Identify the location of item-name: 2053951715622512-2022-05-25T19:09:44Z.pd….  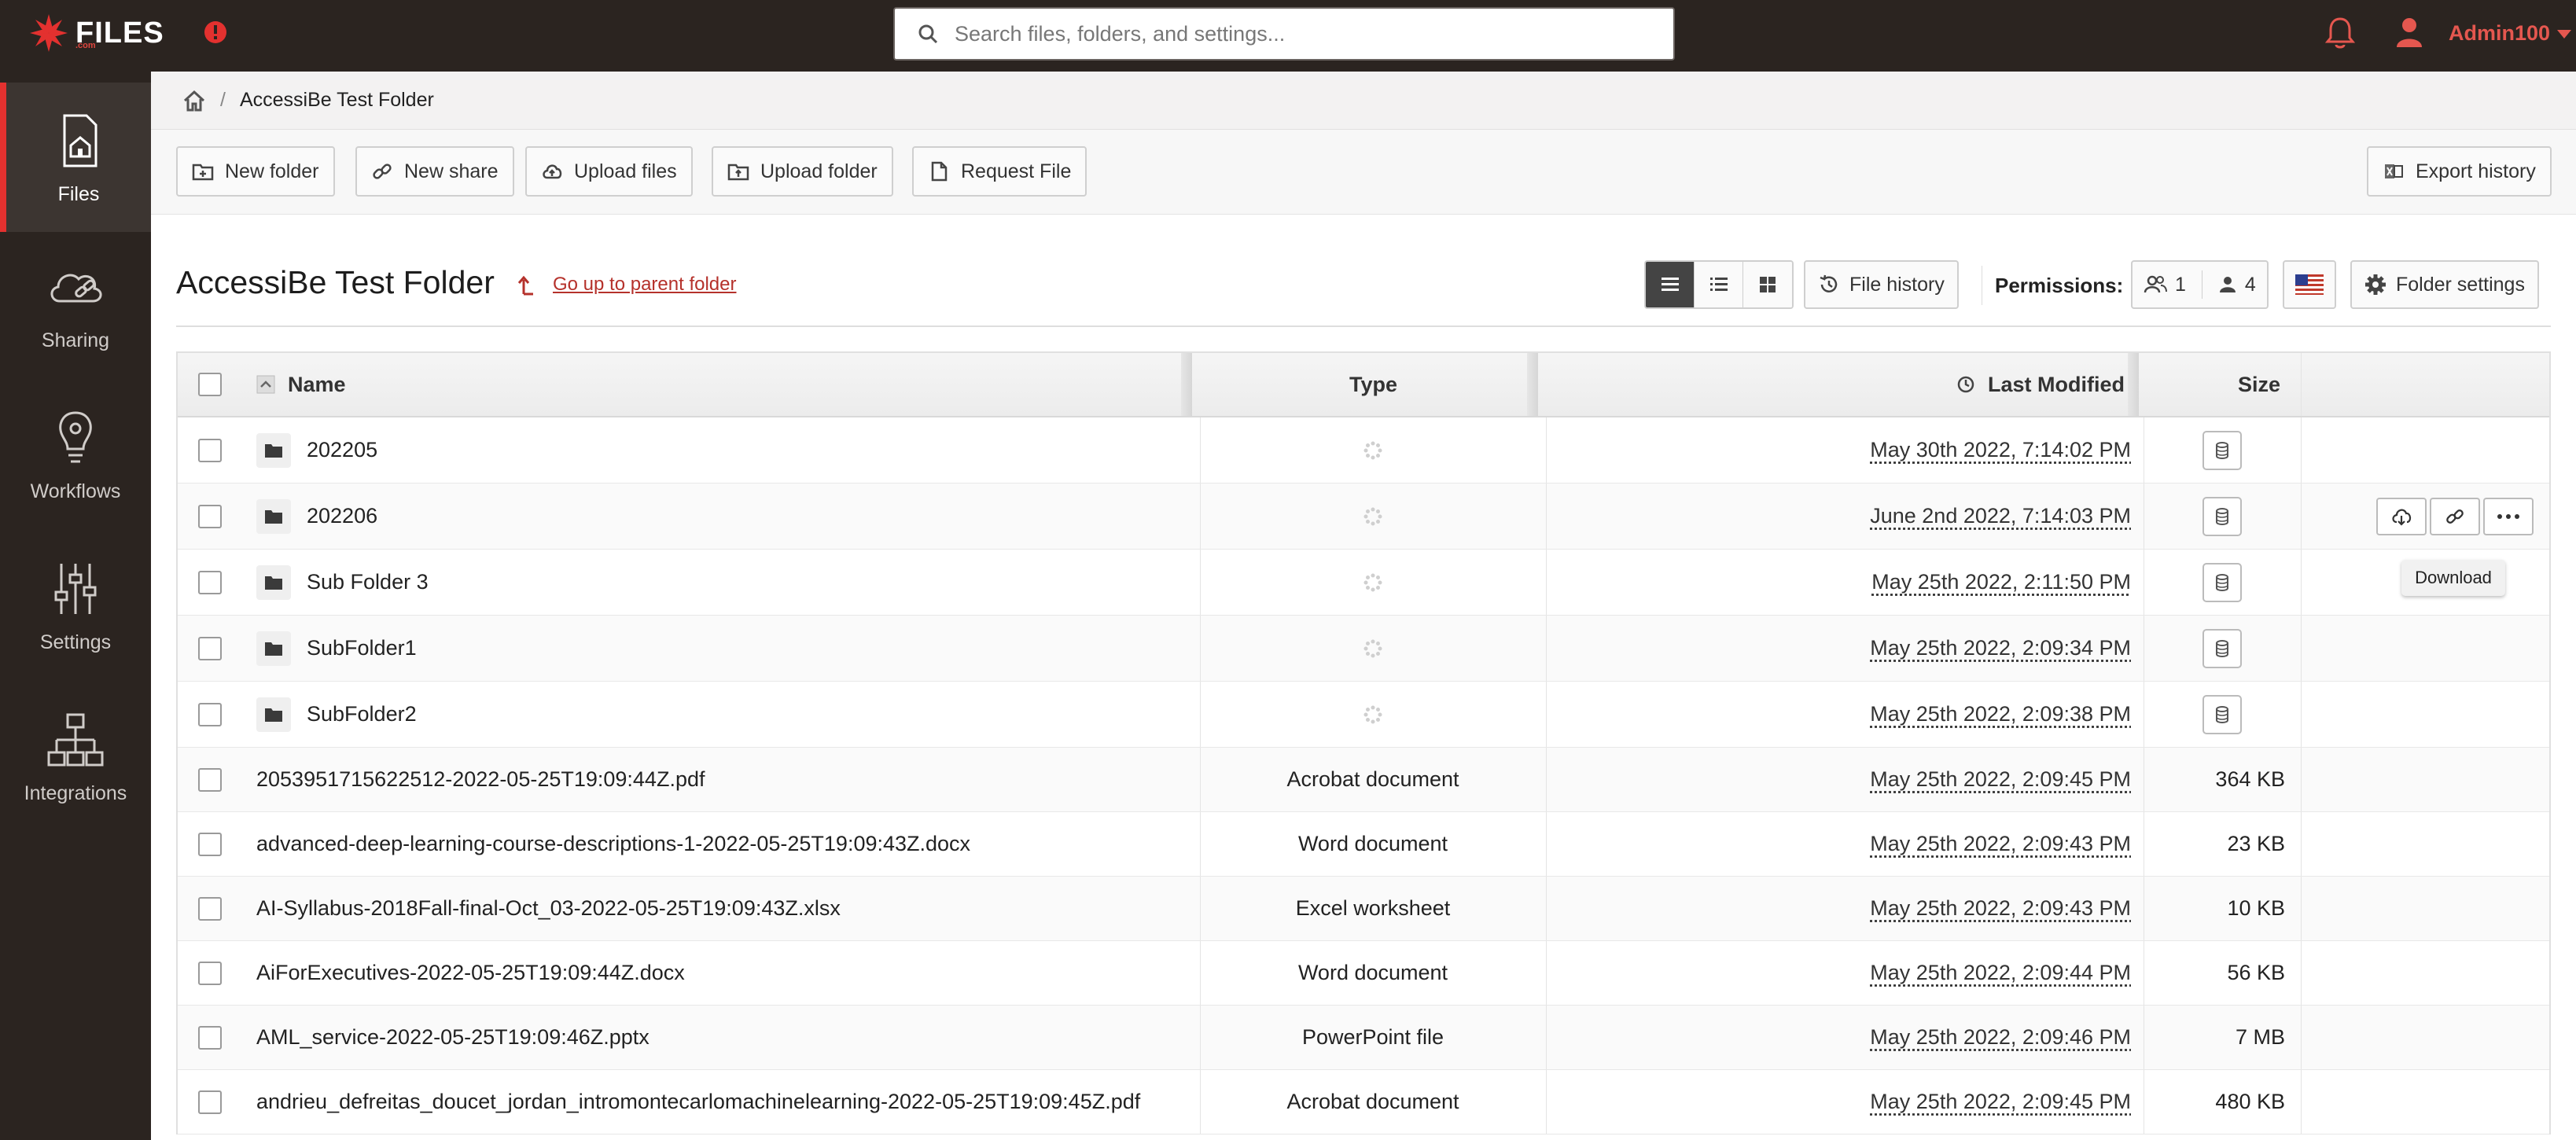
(481, 779).